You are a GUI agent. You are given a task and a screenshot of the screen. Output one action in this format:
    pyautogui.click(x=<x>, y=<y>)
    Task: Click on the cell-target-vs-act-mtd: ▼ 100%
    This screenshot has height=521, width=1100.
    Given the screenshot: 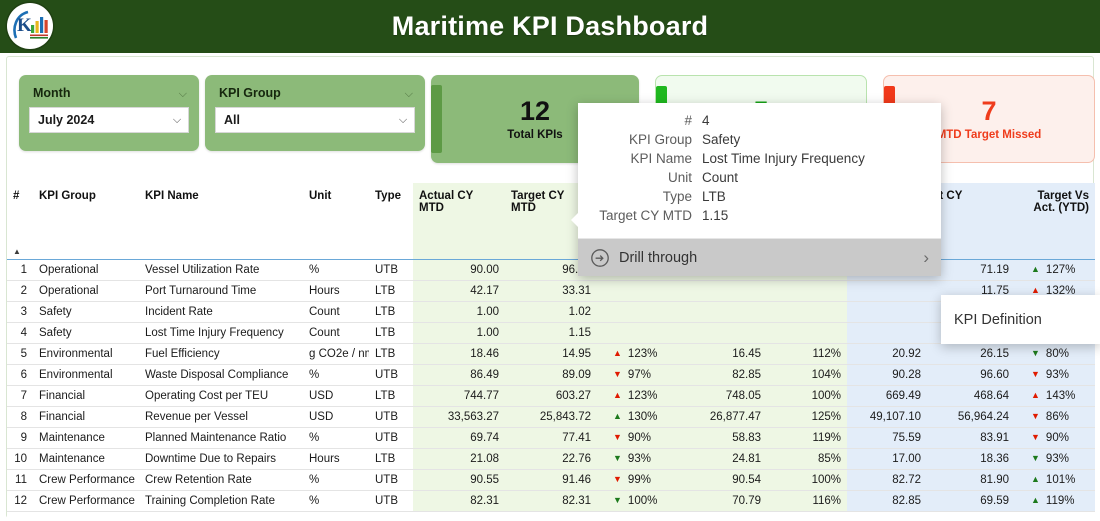 What is the action you would take?
    pyautogui.click(x=639, y=501)
    